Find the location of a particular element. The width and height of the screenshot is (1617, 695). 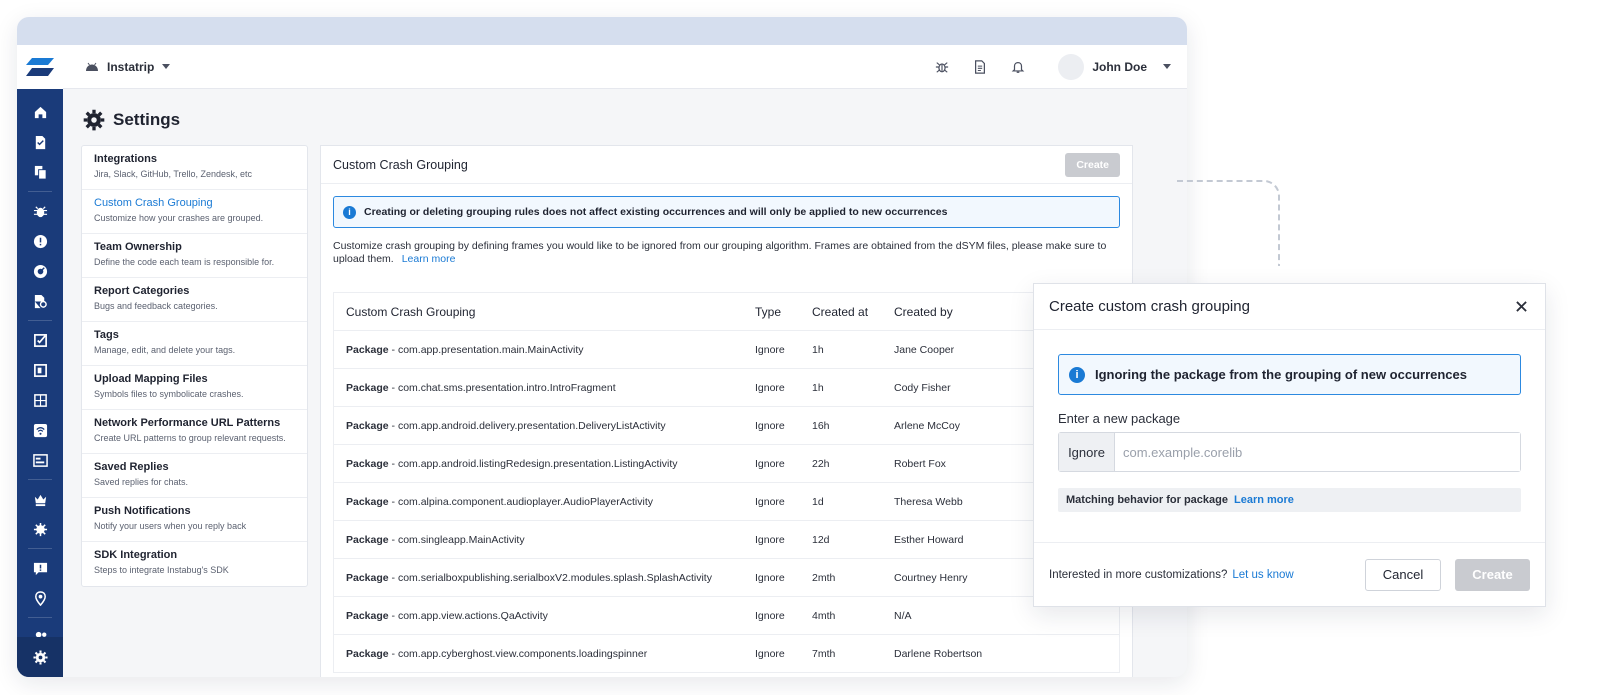

create-rule-button: Create is located at coordinates (1092, 164).